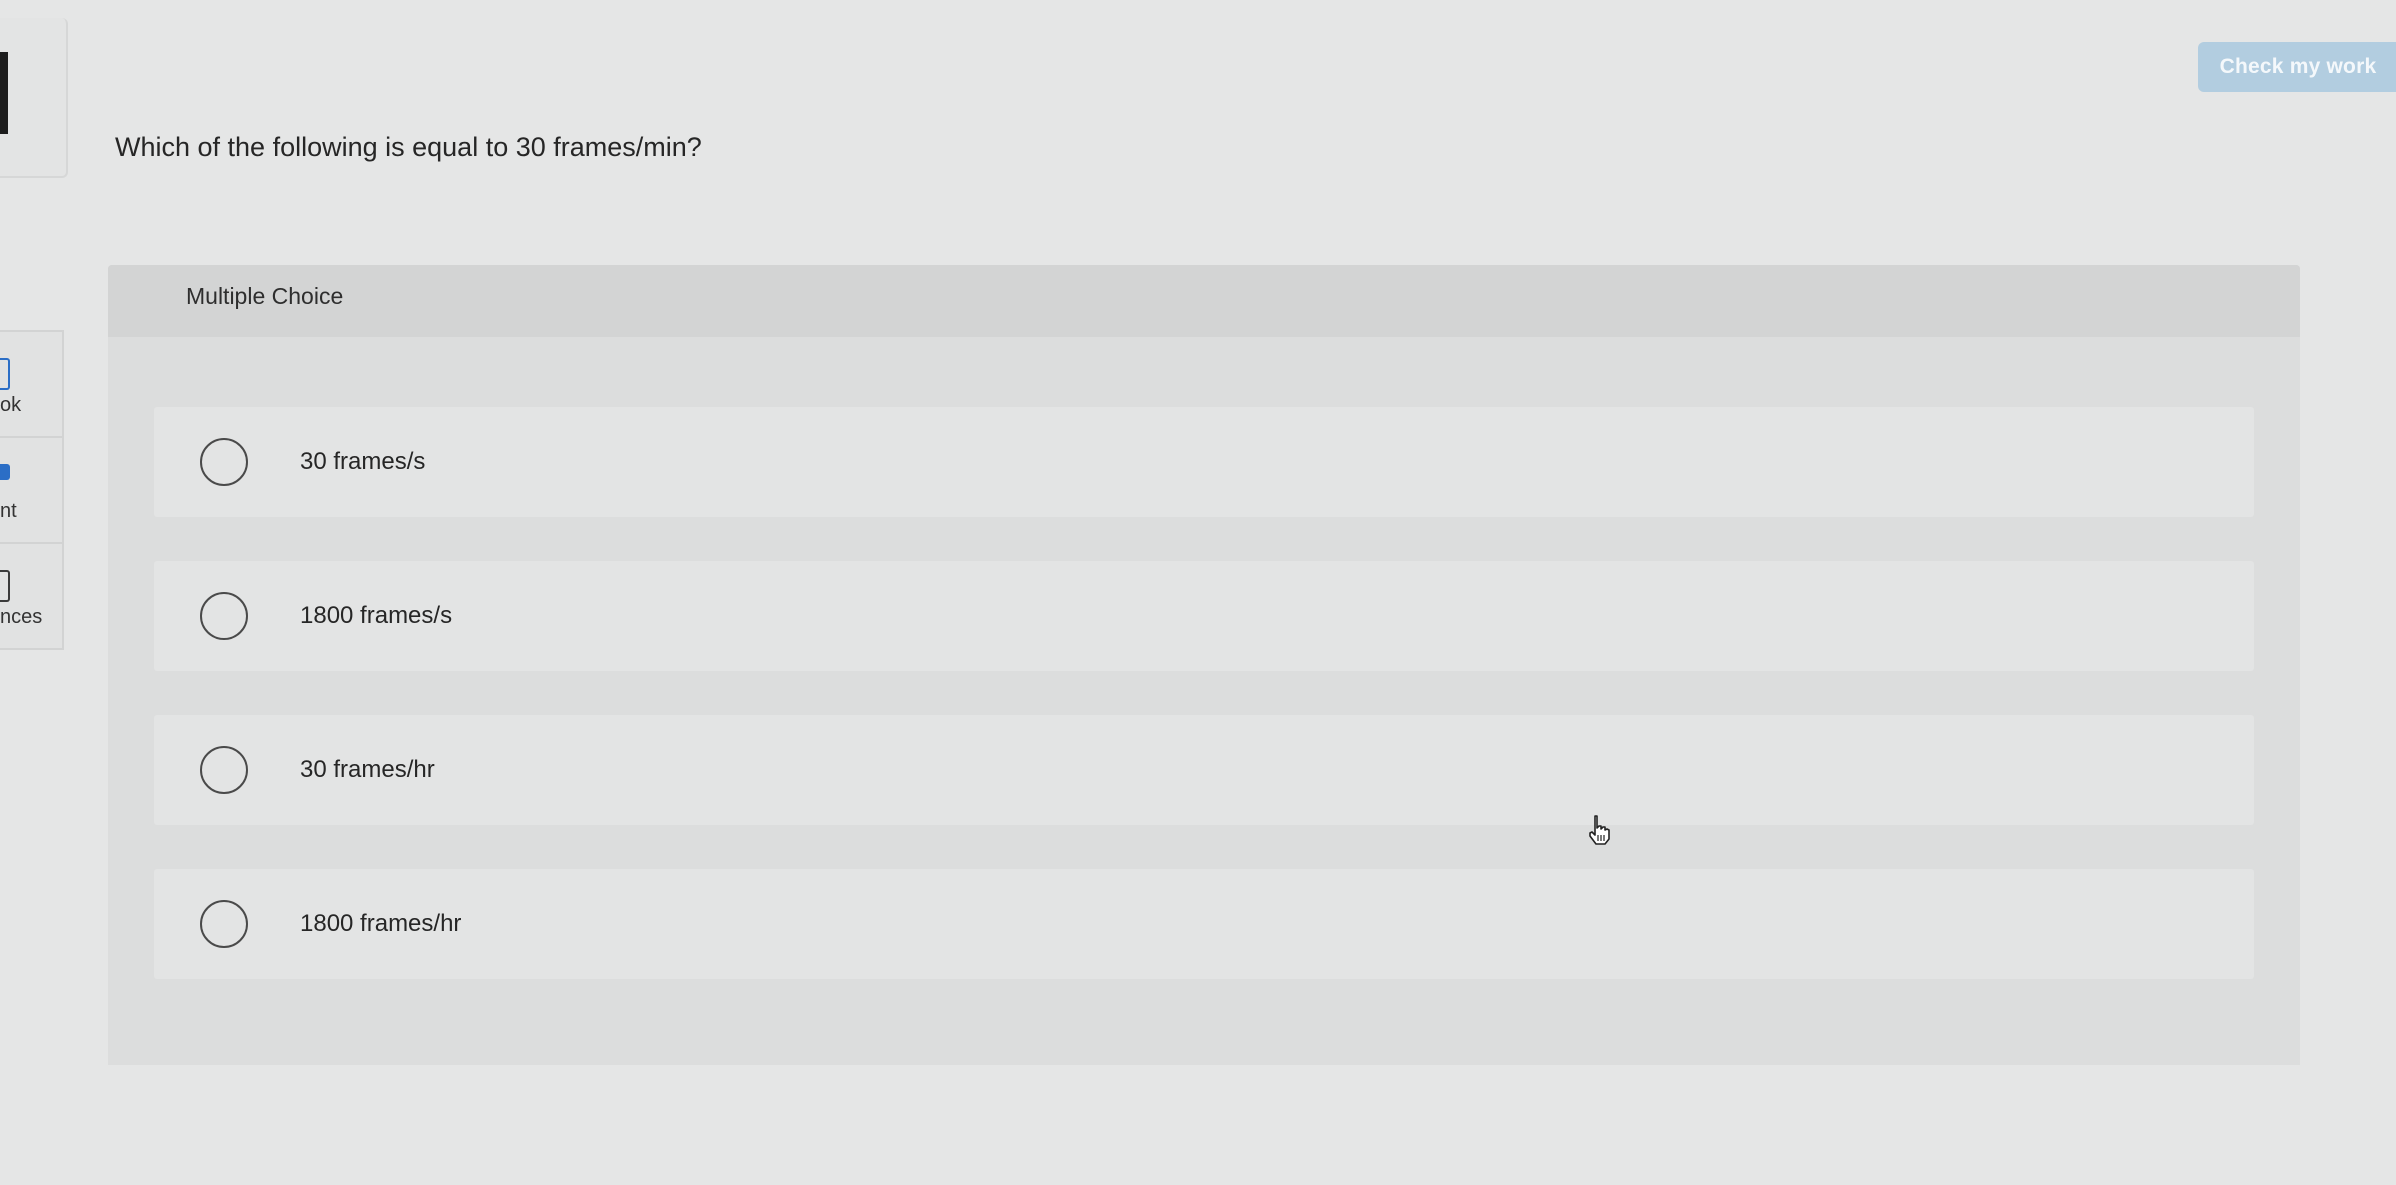 Image resolution: width=2396 pixels, height=1185 pixels. Describe the element at coordinates (265, 296) in the screenshot. I see `question-type-label: Multiple Choice` at that location.